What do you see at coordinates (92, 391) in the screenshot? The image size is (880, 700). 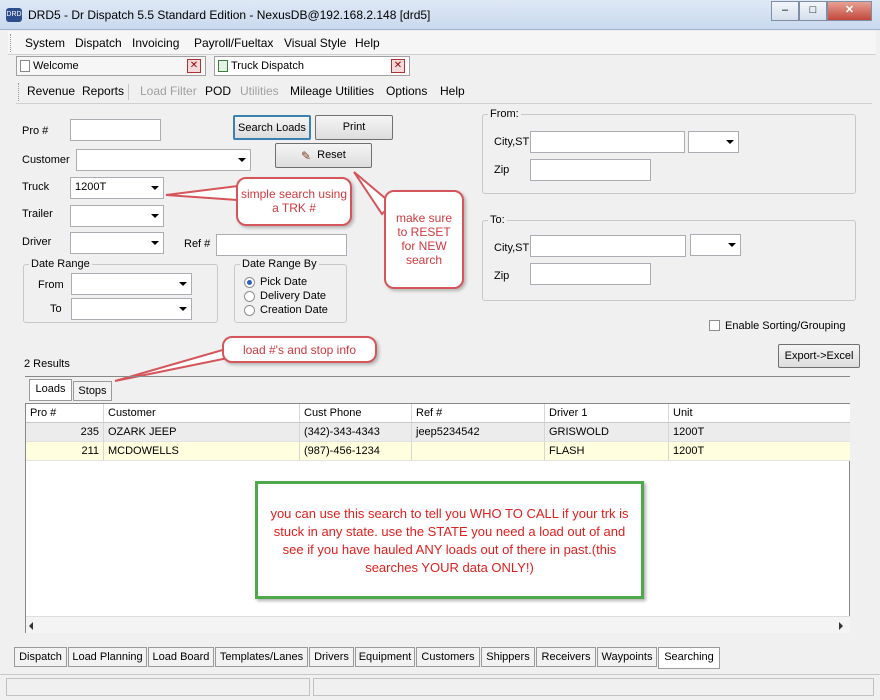 I see `tab-stops: Stops` at bounding box center [92, 391].